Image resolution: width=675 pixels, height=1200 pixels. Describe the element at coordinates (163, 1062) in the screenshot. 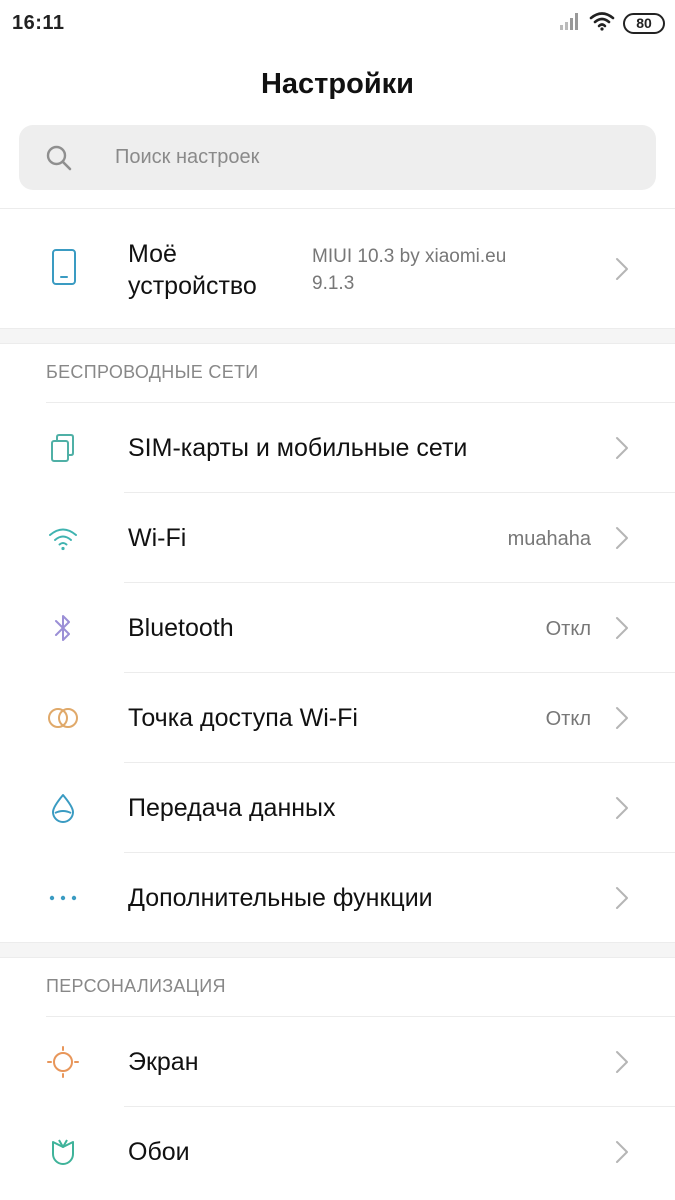

I see `row-label: Экран` at that location.